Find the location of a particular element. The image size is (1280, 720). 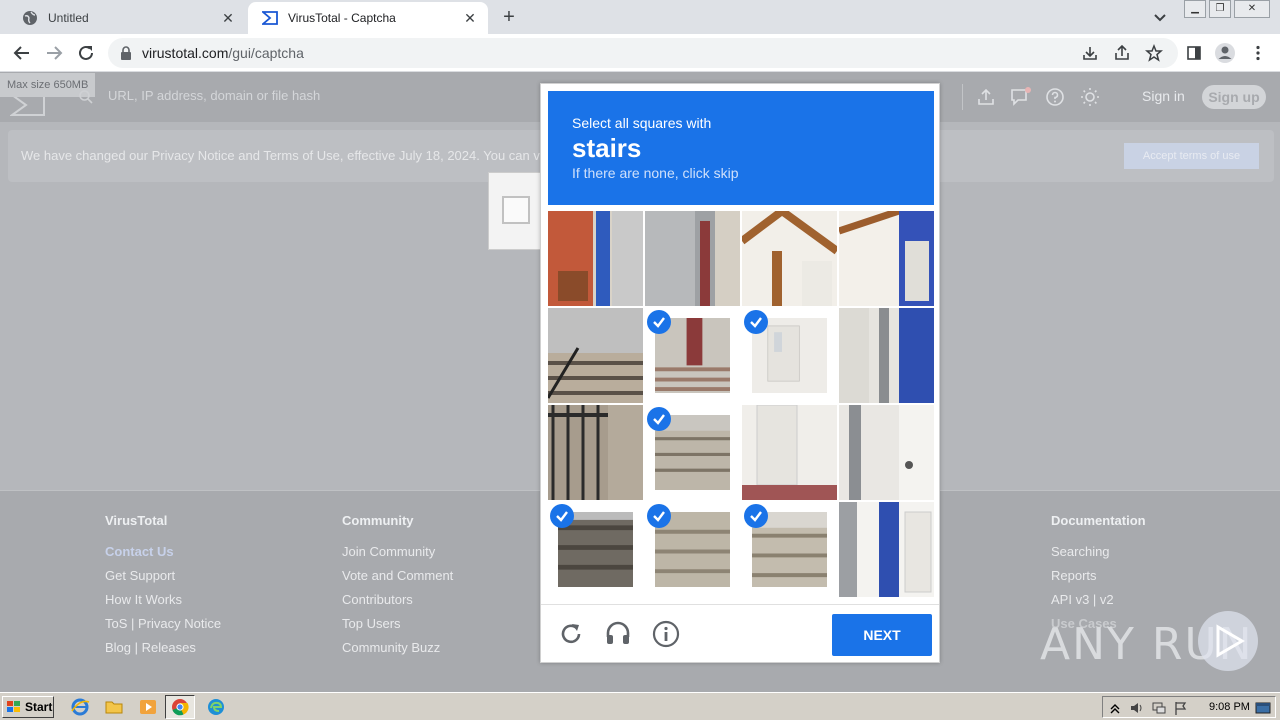

captcha-footer: NEXT is located at coordinates (740, 633).